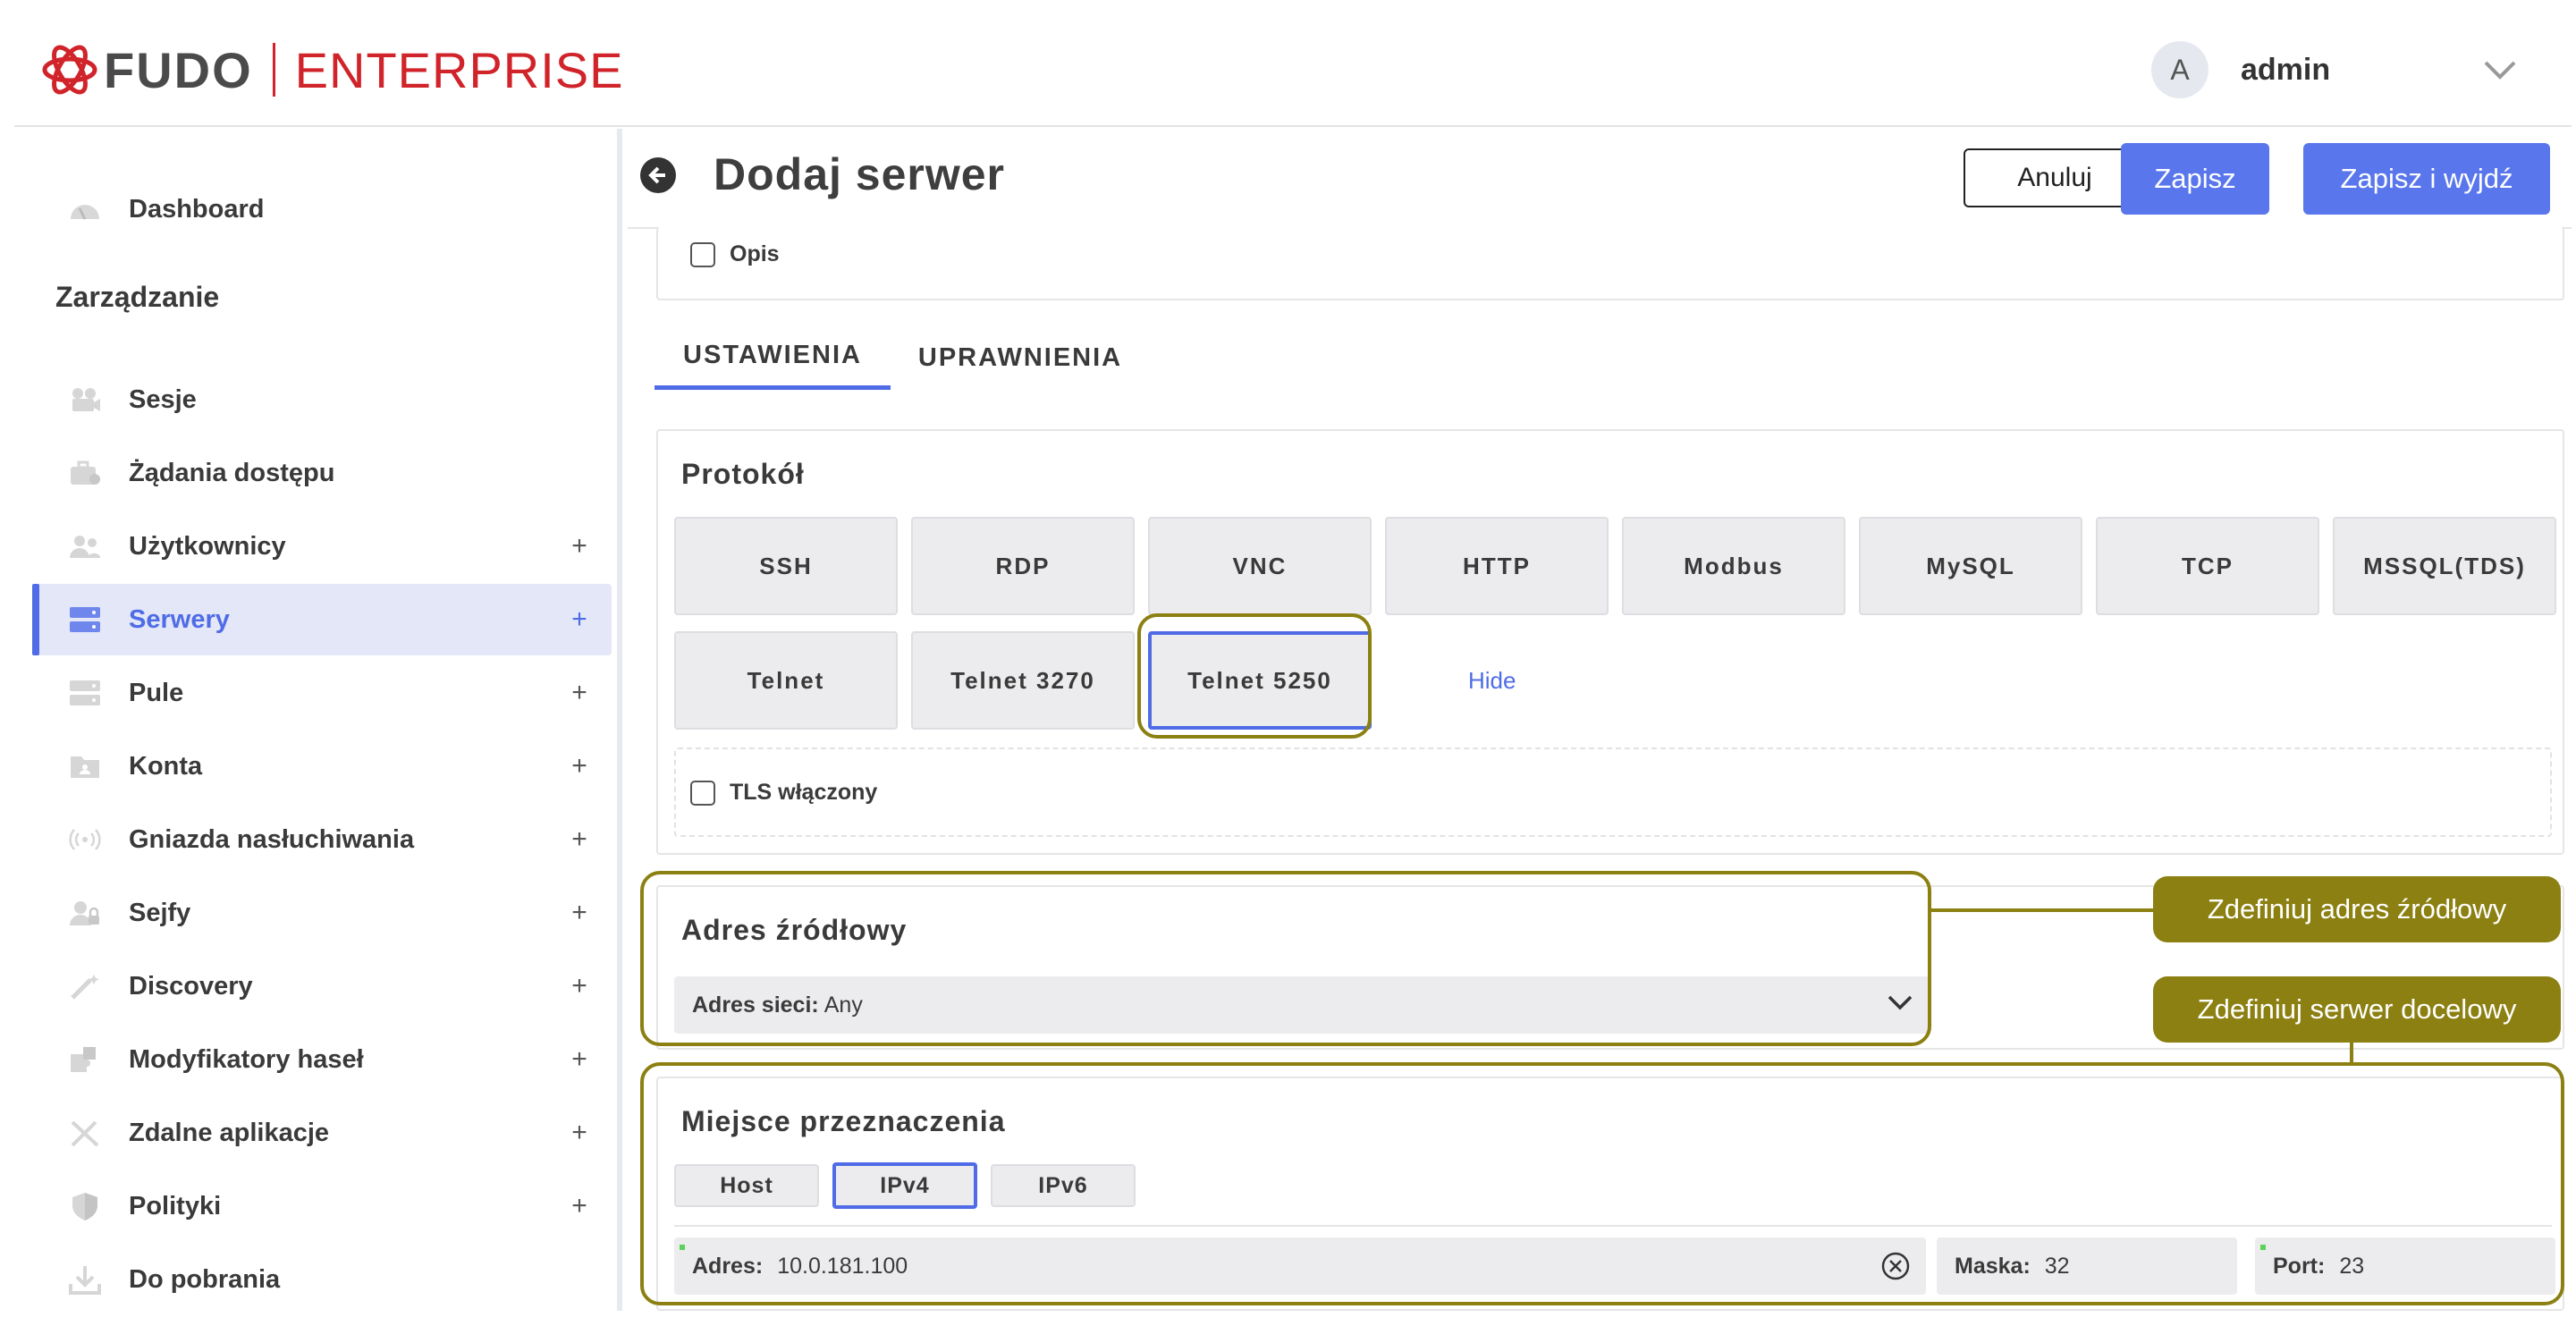 This screenshot has width=2576, height=1326. I want to click on sidebar-item-label: Modyfikatory haseł, so click(246, 1059).